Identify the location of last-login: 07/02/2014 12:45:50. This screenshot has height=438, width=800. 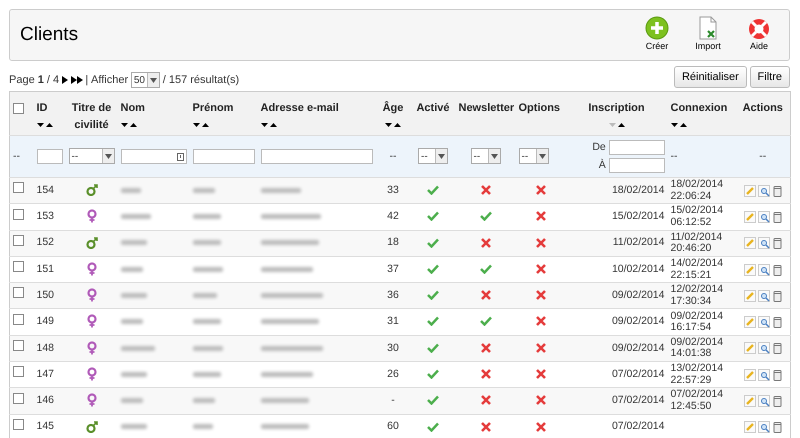
(697, 401).